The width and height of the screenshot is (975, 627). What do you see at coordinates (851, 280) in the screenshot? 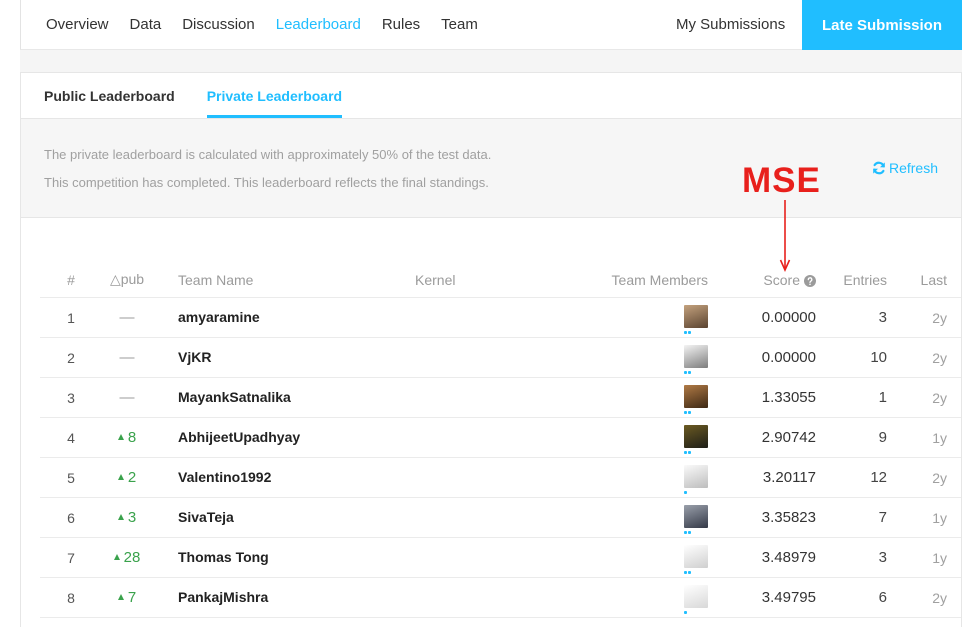
I see `header-entries: Entries` at bounding box center [851, 280].